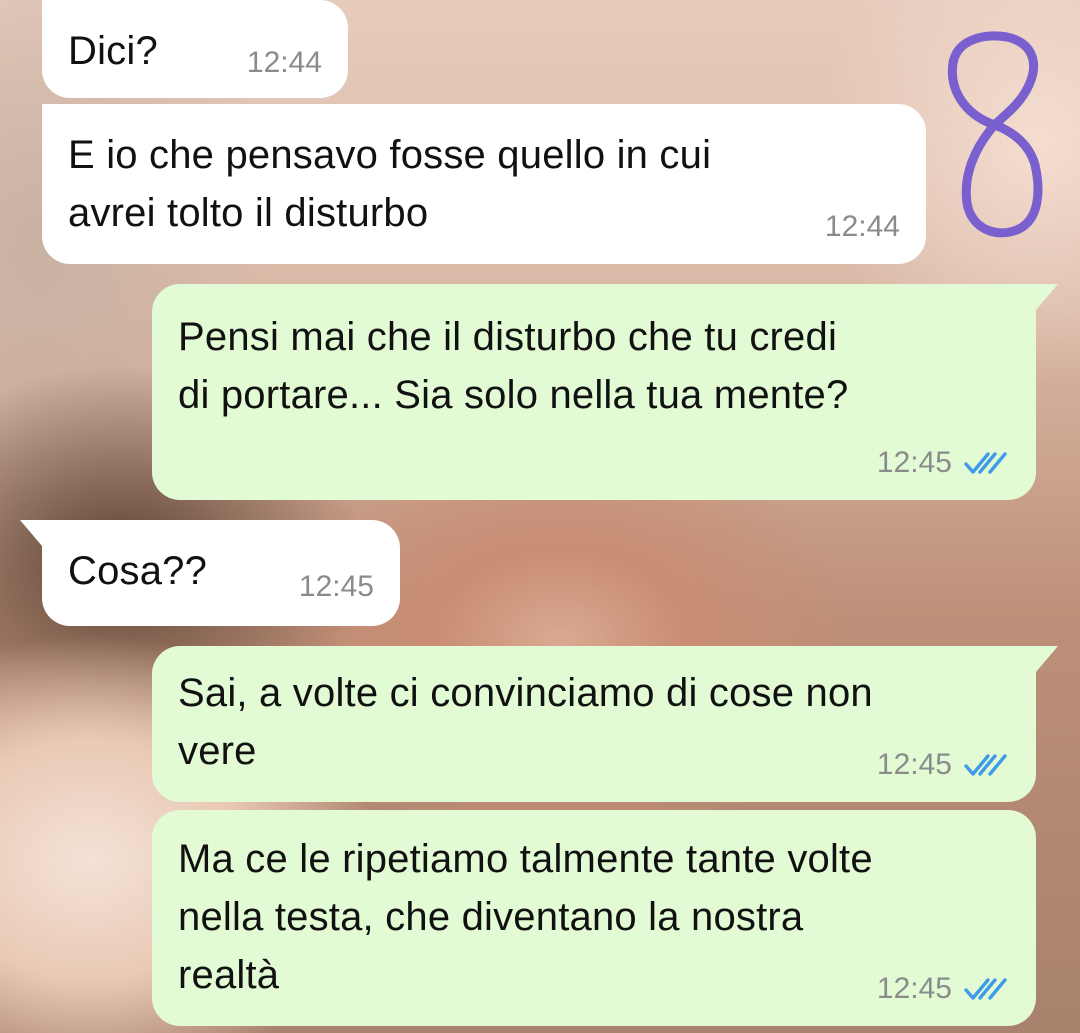  Describe the element at coordinates (138, 571) in the screenshot. I see `message-text: Cosa??` at that location.